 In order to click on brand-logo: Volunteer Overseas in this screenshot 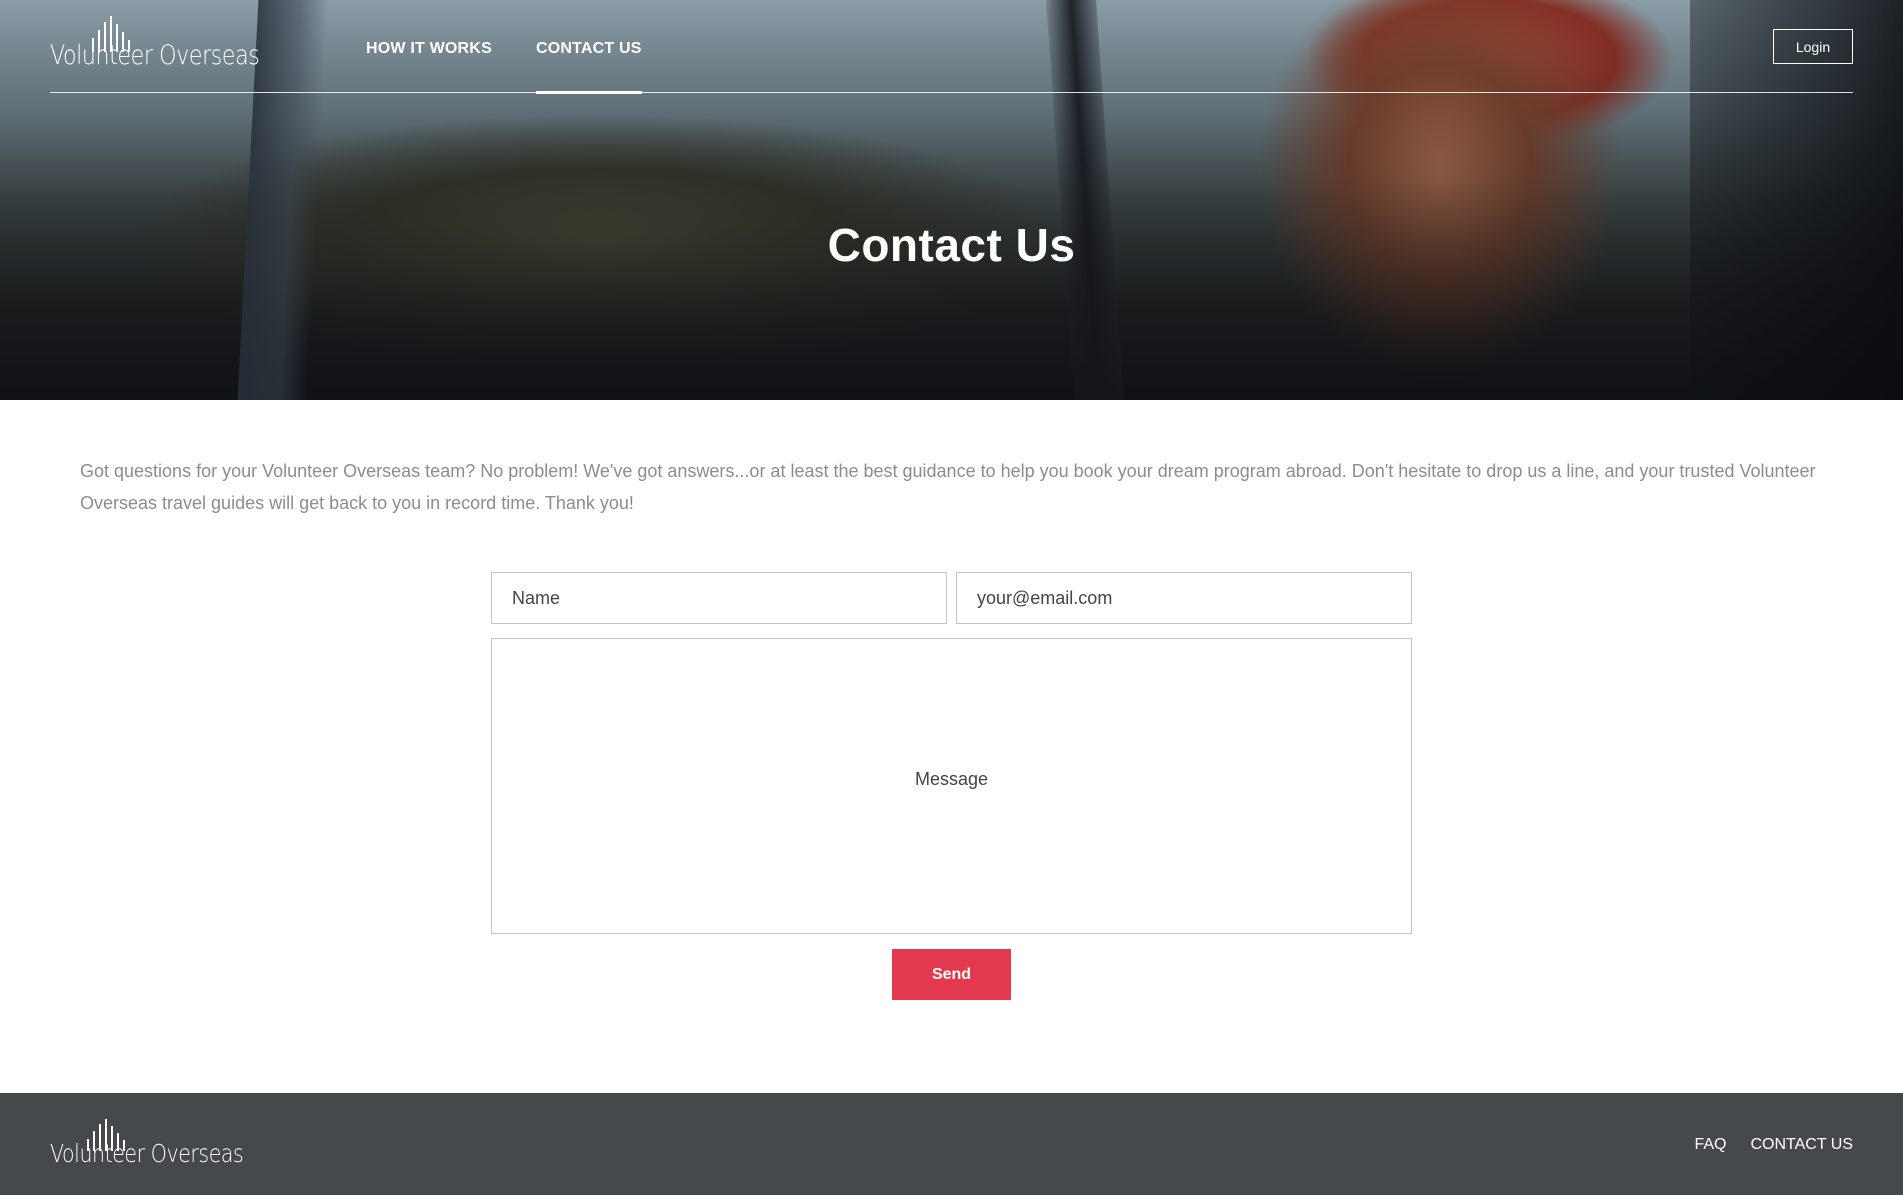, I will do `click(155, 47)`.